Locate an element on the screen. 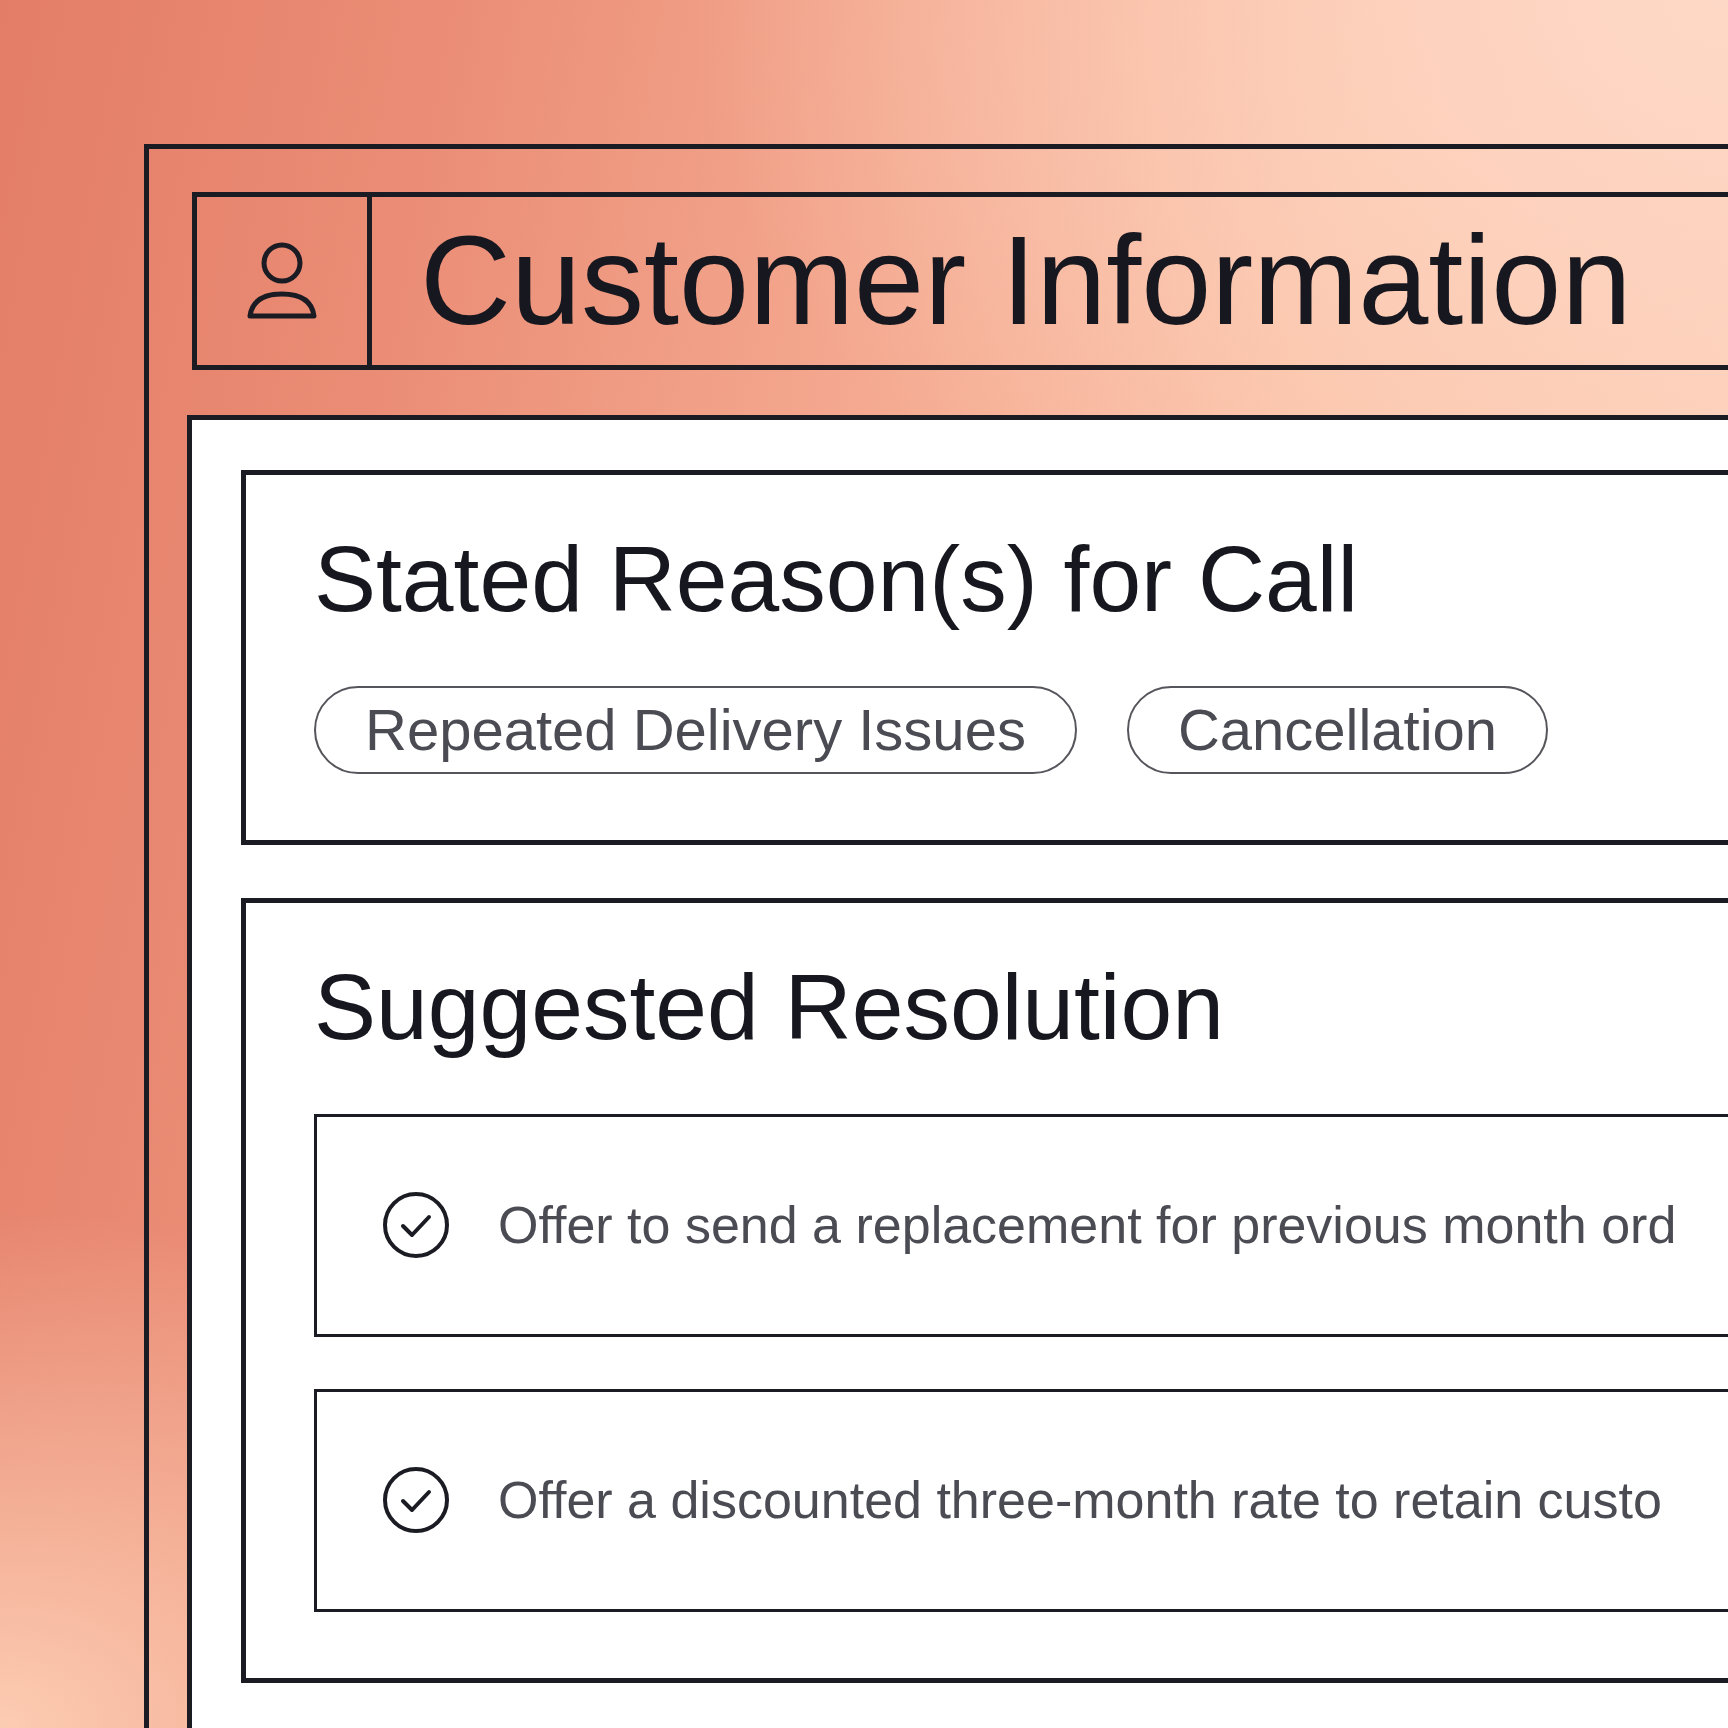  person-icon is located at coordinates (282, 281).